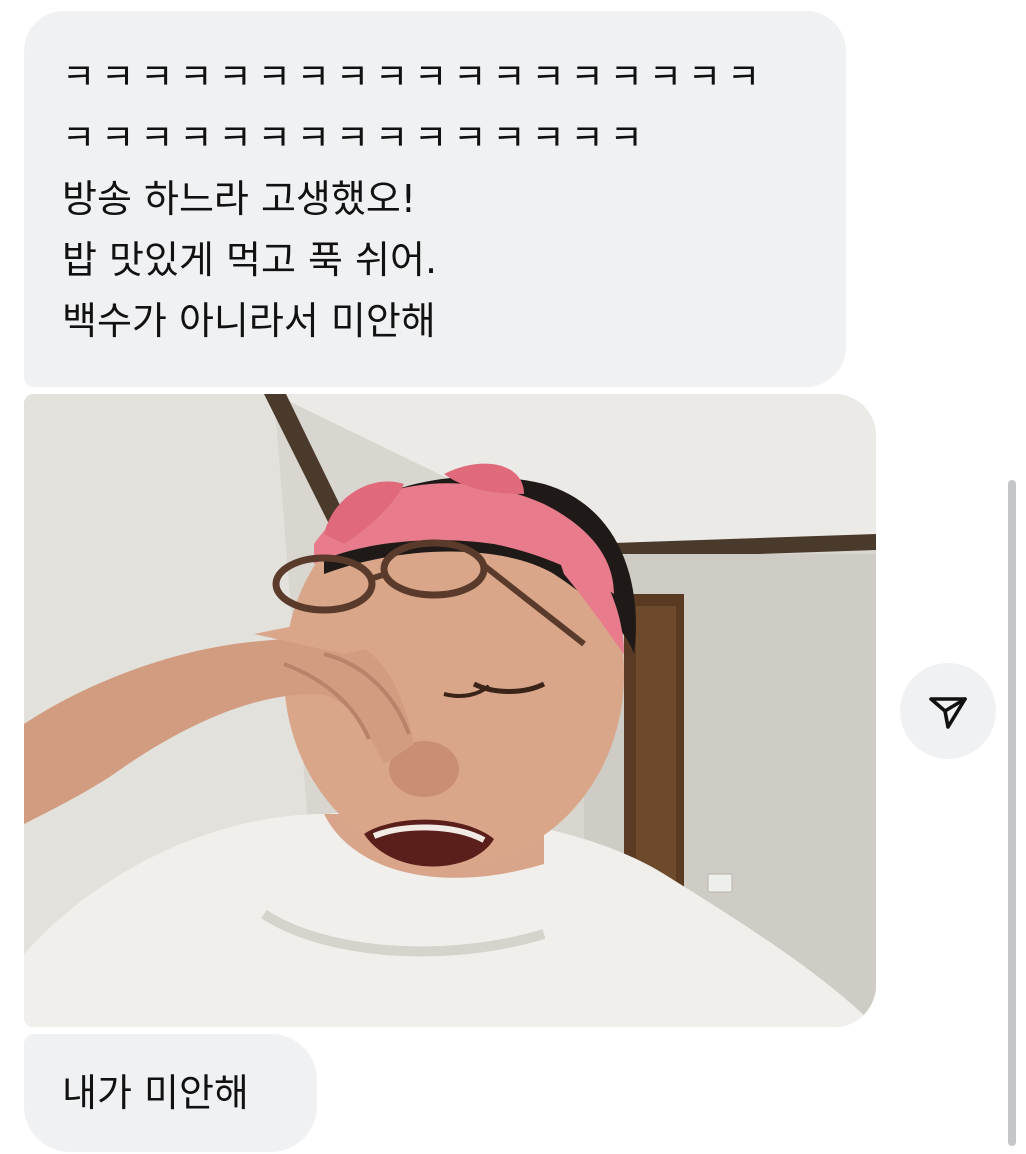 Image resolution: width=1026 pixels, height=1154 pixels. What do you see at coordinates (414, 77) in the screenshot?
I see `message-line: ㅋㅋㅋㅋㅋㅋㅋㅋㅋㅋㅋㅋㅋㅋㅋㅋㅋㅋ` at bounding box center [414, 77].